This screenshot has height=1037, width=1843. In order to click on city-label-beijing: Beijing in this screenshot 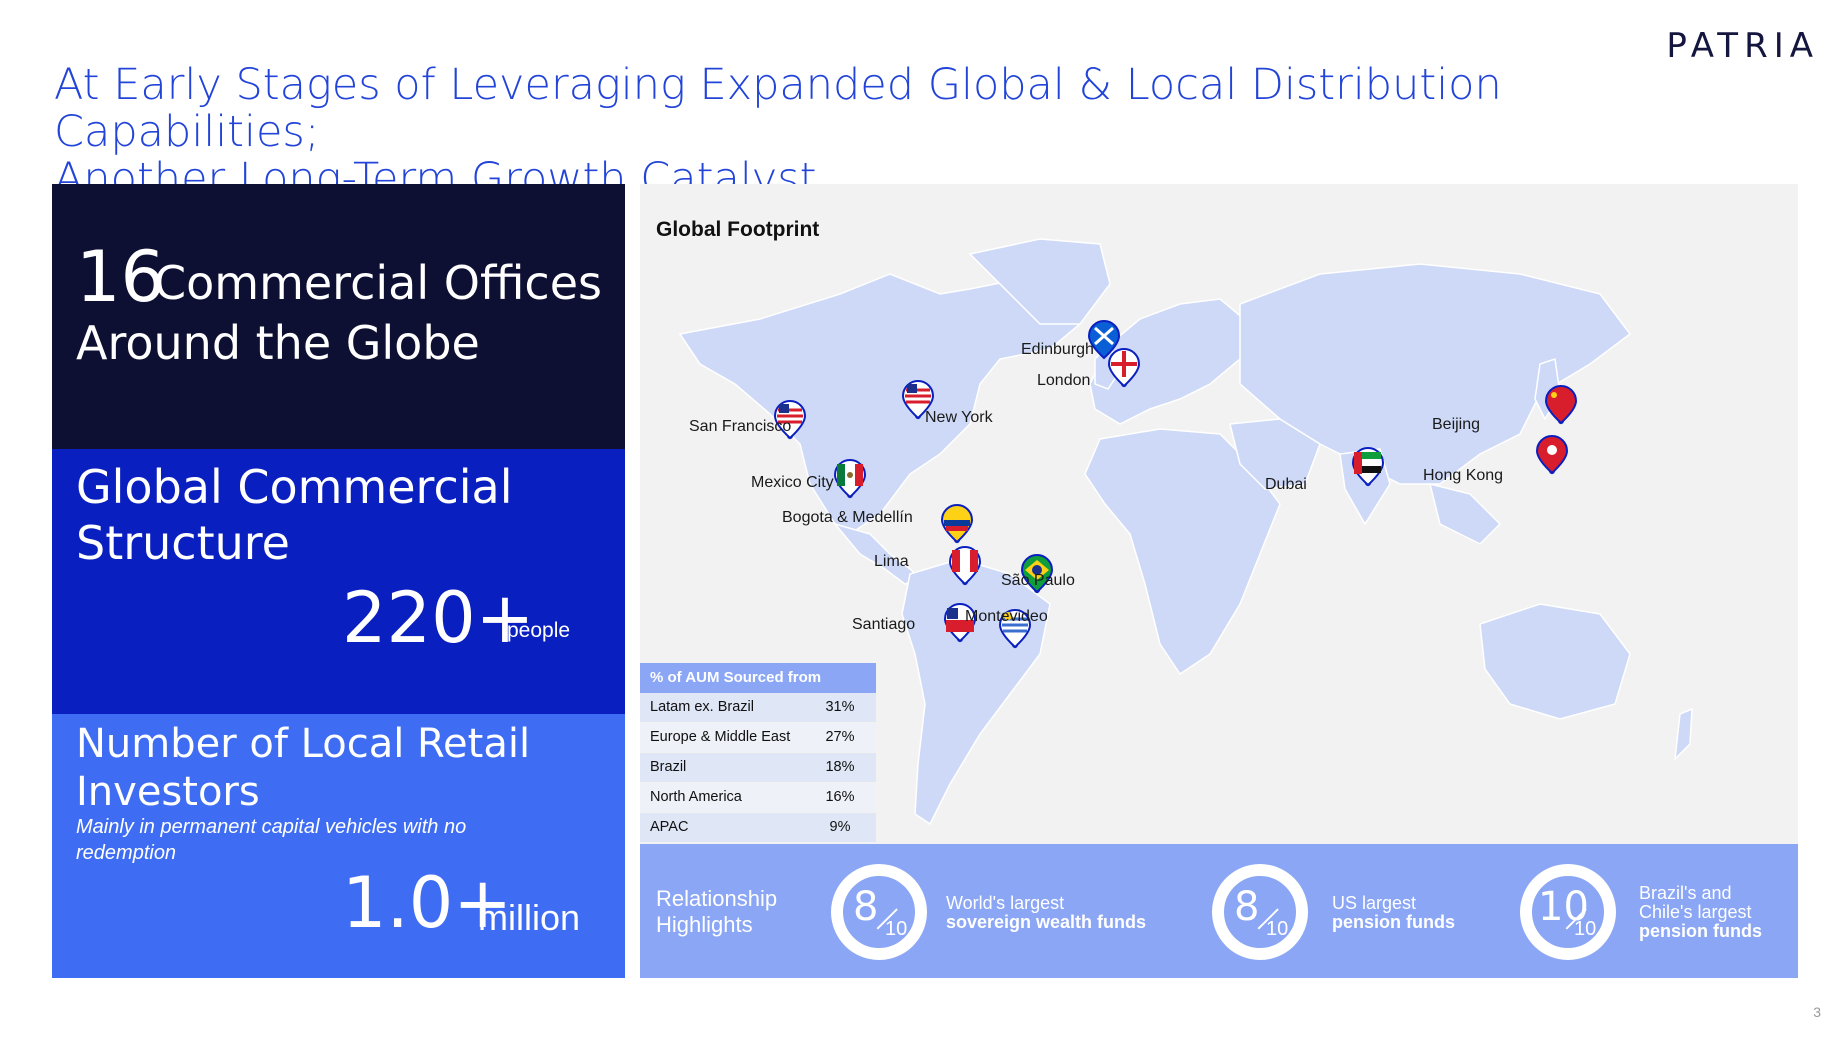, I will do `click(1456, 424)`.